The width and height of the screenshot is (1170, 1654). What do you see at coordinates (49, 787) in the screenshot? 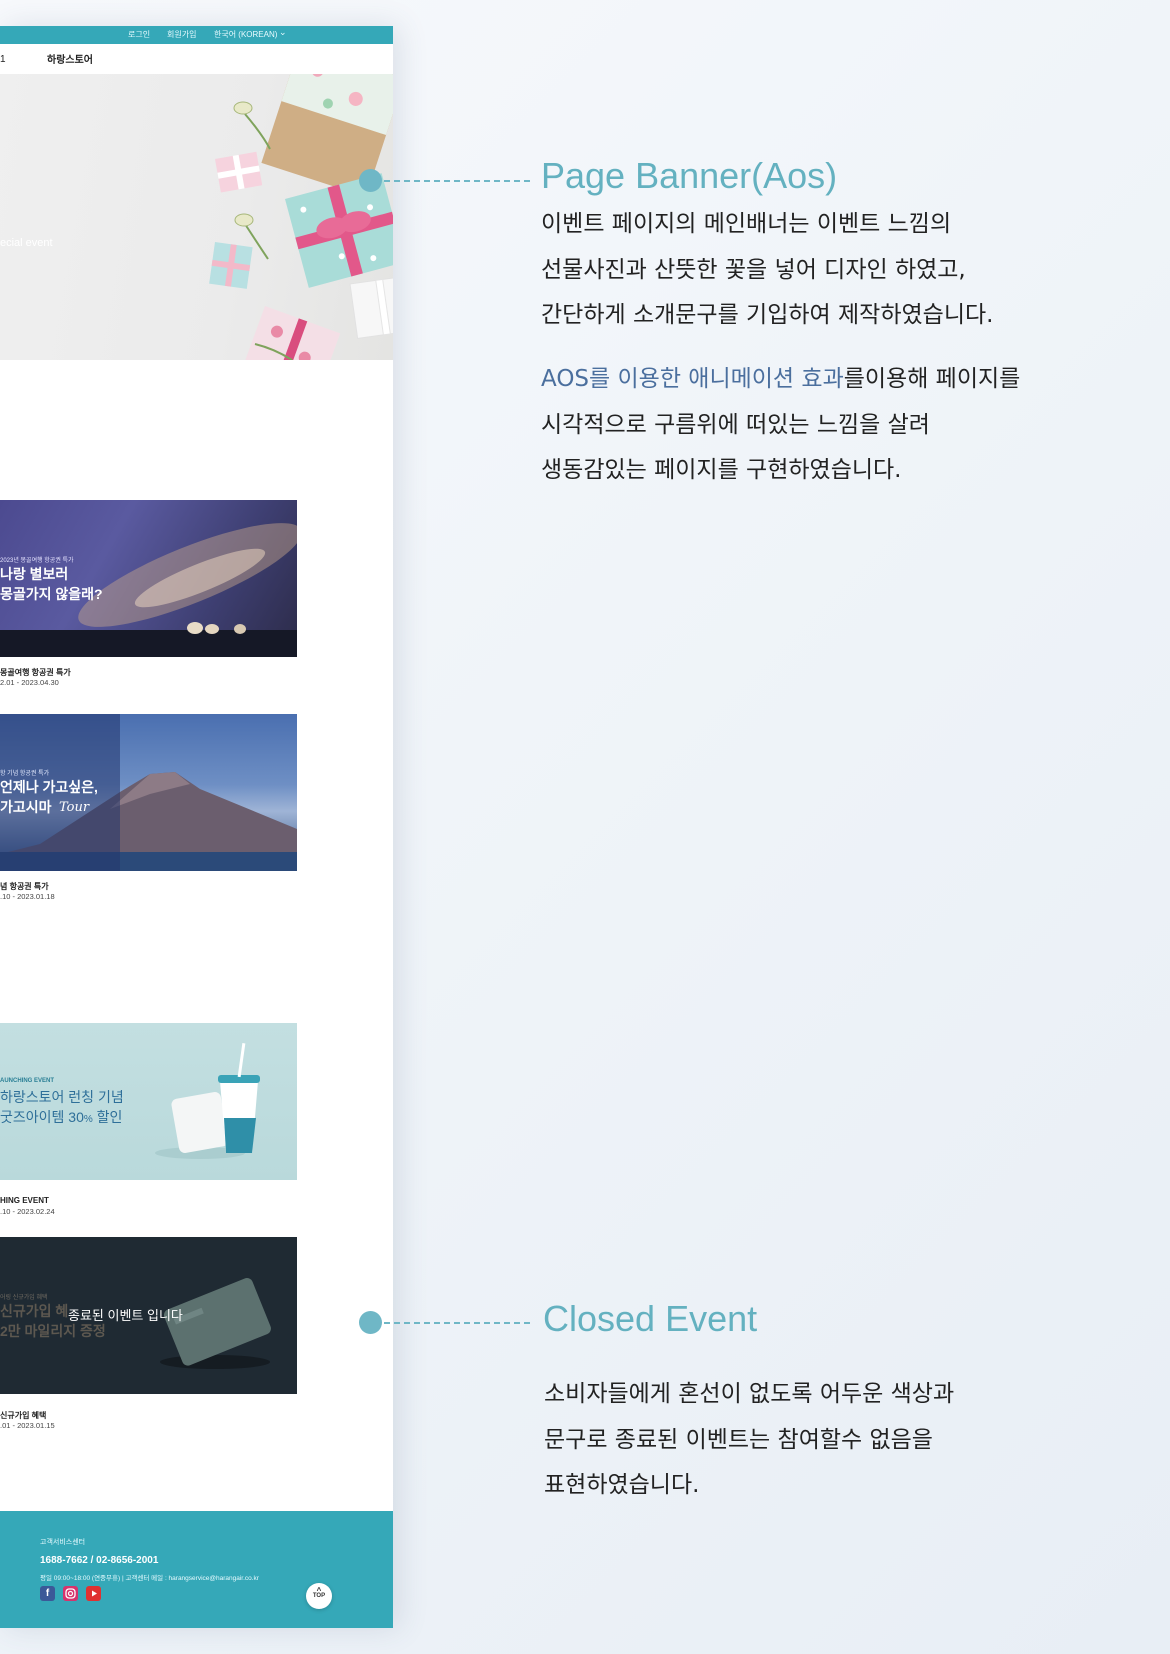
I see `banner-headline-1: 언제나 가고싶은,` at bounding box center [49, 787].